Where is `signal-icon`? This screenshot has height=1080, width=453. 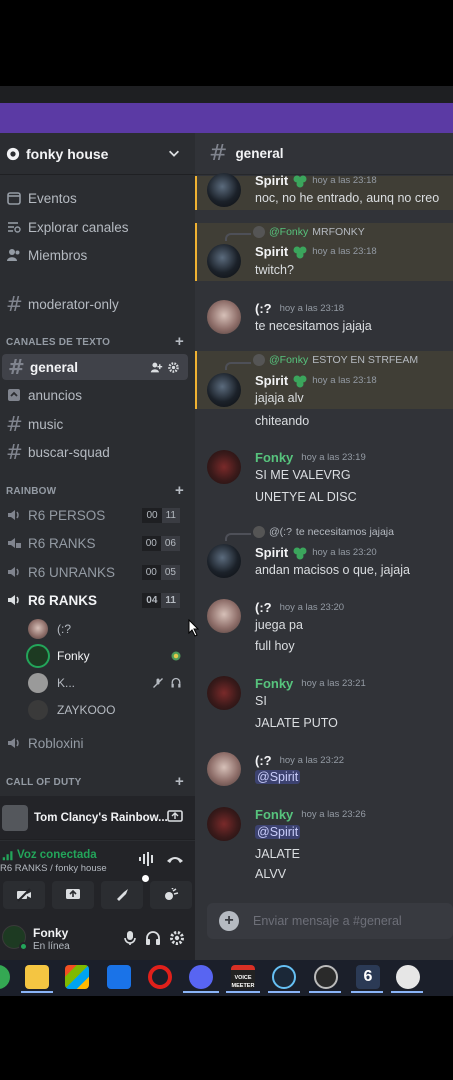
signal-icon is located at coordinates (7, 856).